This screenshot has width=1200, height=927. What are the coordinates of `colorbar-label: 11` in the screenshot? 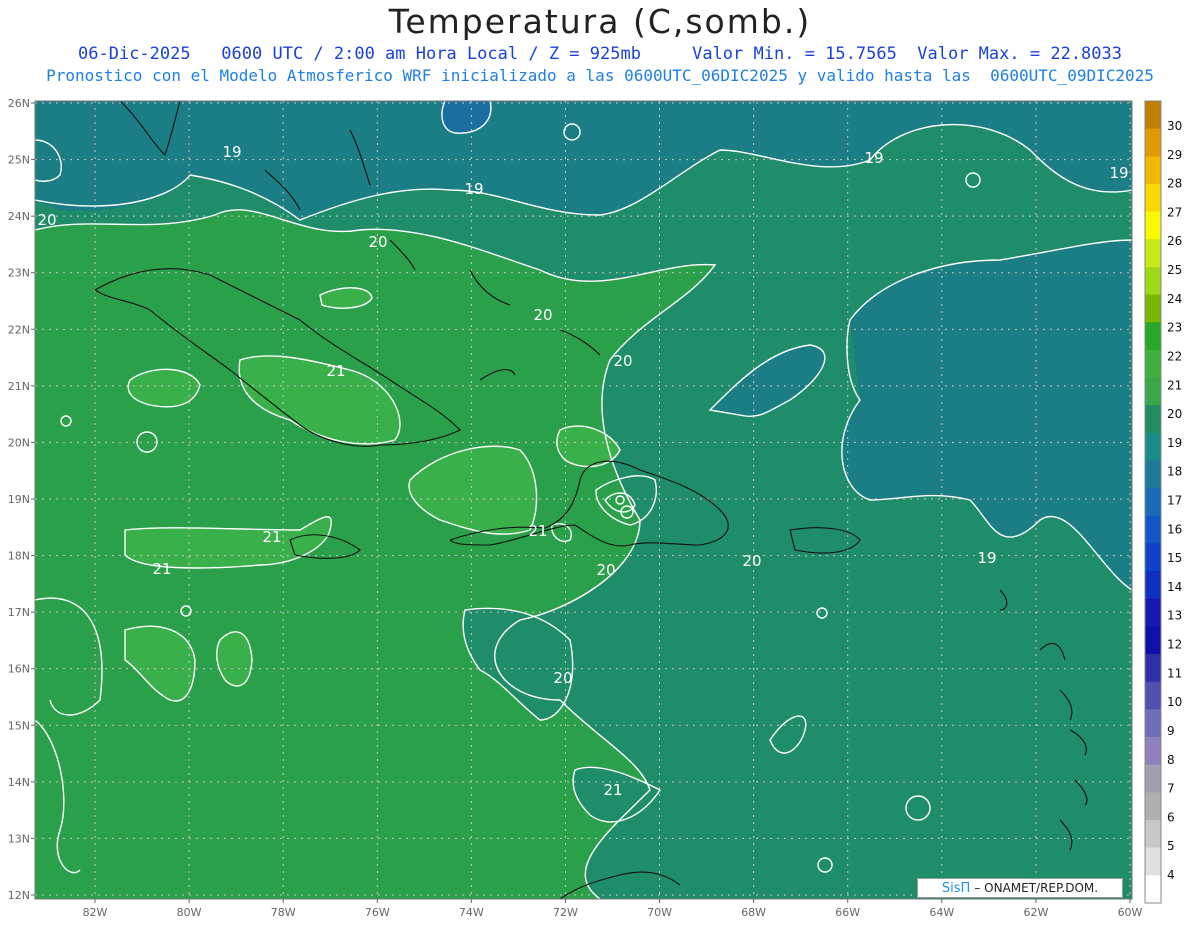 It's located at (1174, 673).